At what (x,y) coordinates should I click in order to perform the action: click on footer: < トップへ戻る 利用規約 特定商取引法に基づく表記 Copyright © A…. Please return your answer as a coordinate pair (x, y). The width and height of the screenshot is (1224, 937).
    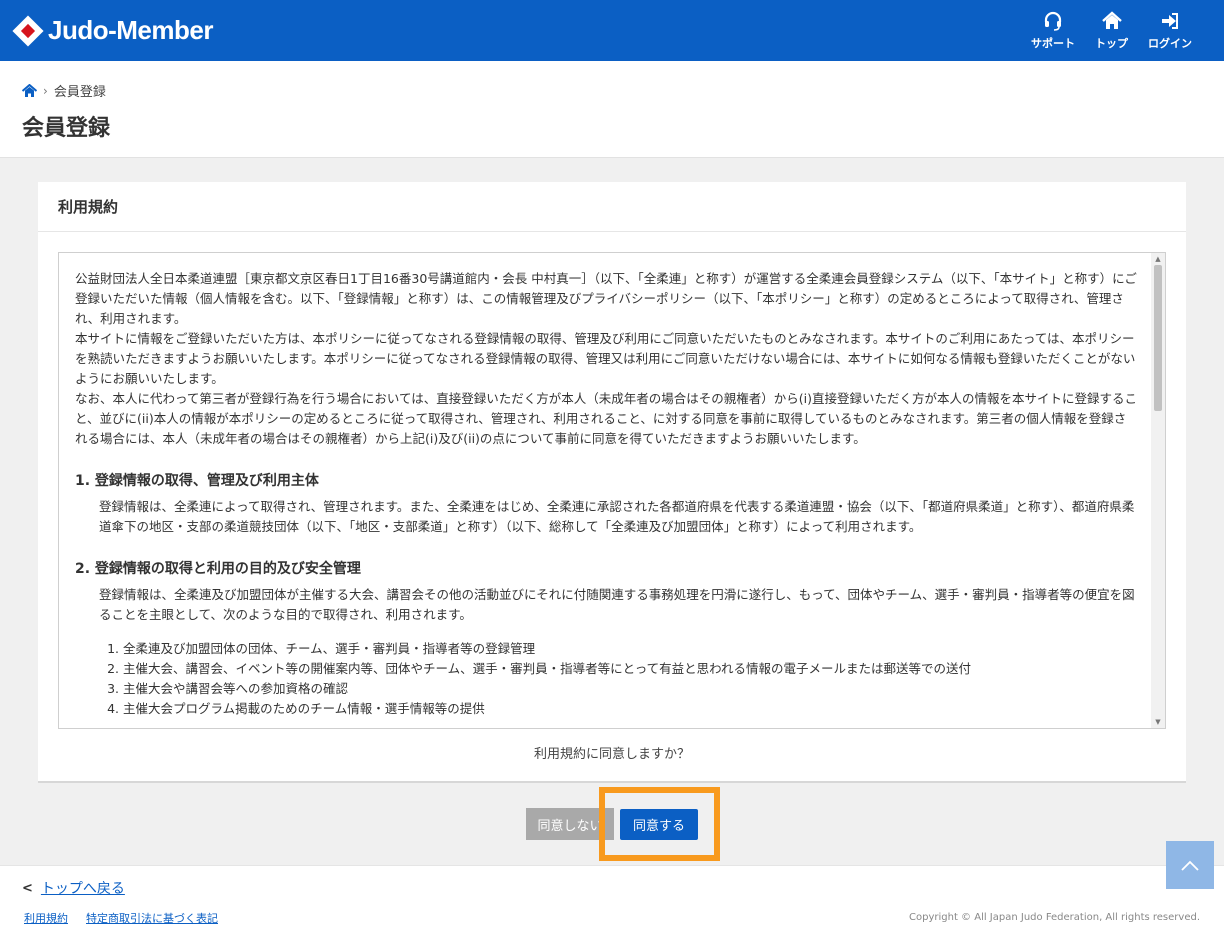
    Looking at the image, I should click on (612, 901).